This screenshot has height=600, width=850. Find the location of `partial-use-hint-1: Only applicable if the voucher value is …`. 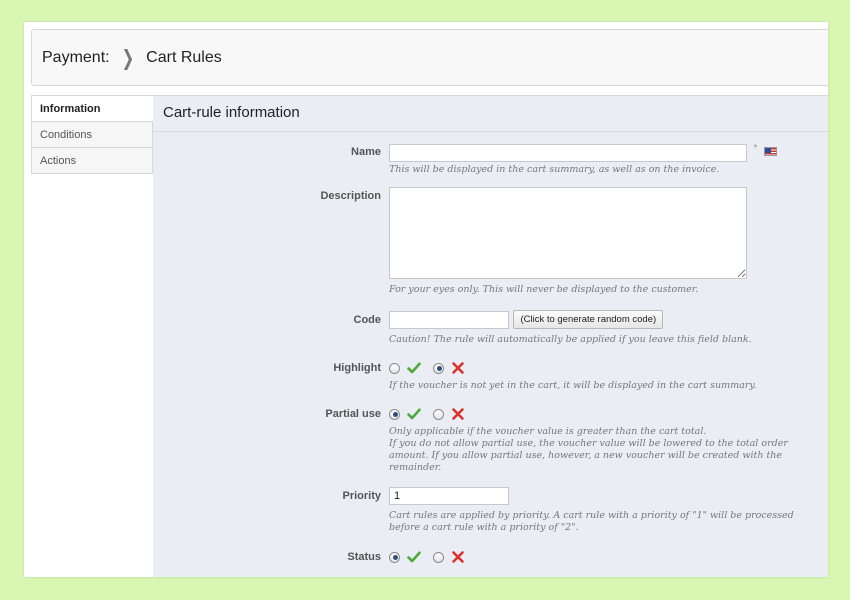

partial-use-hint-1: Only applicable if the voucher value is … is located at coordinates (548, 431).